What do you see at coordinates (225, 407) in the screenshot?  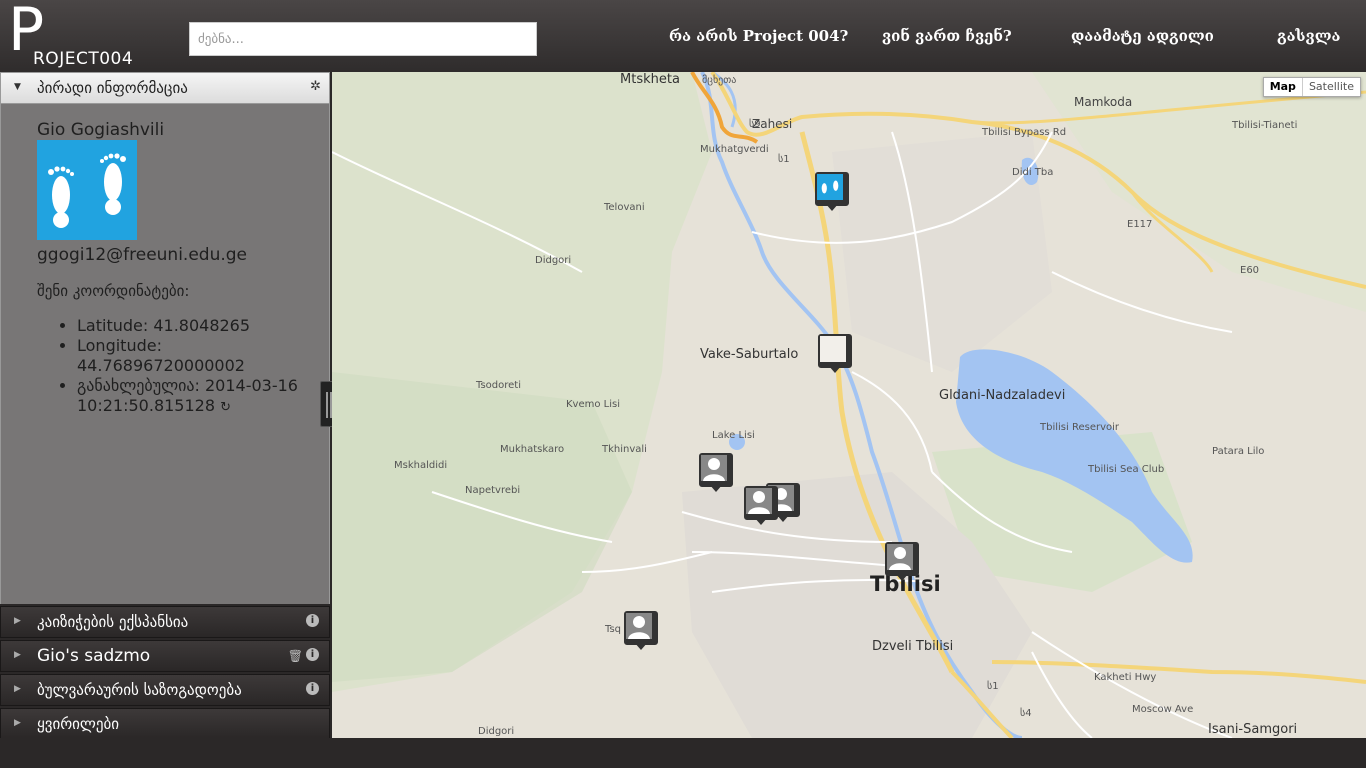 I see `refresh-icon: ↻` at bounding box center [225, 407].